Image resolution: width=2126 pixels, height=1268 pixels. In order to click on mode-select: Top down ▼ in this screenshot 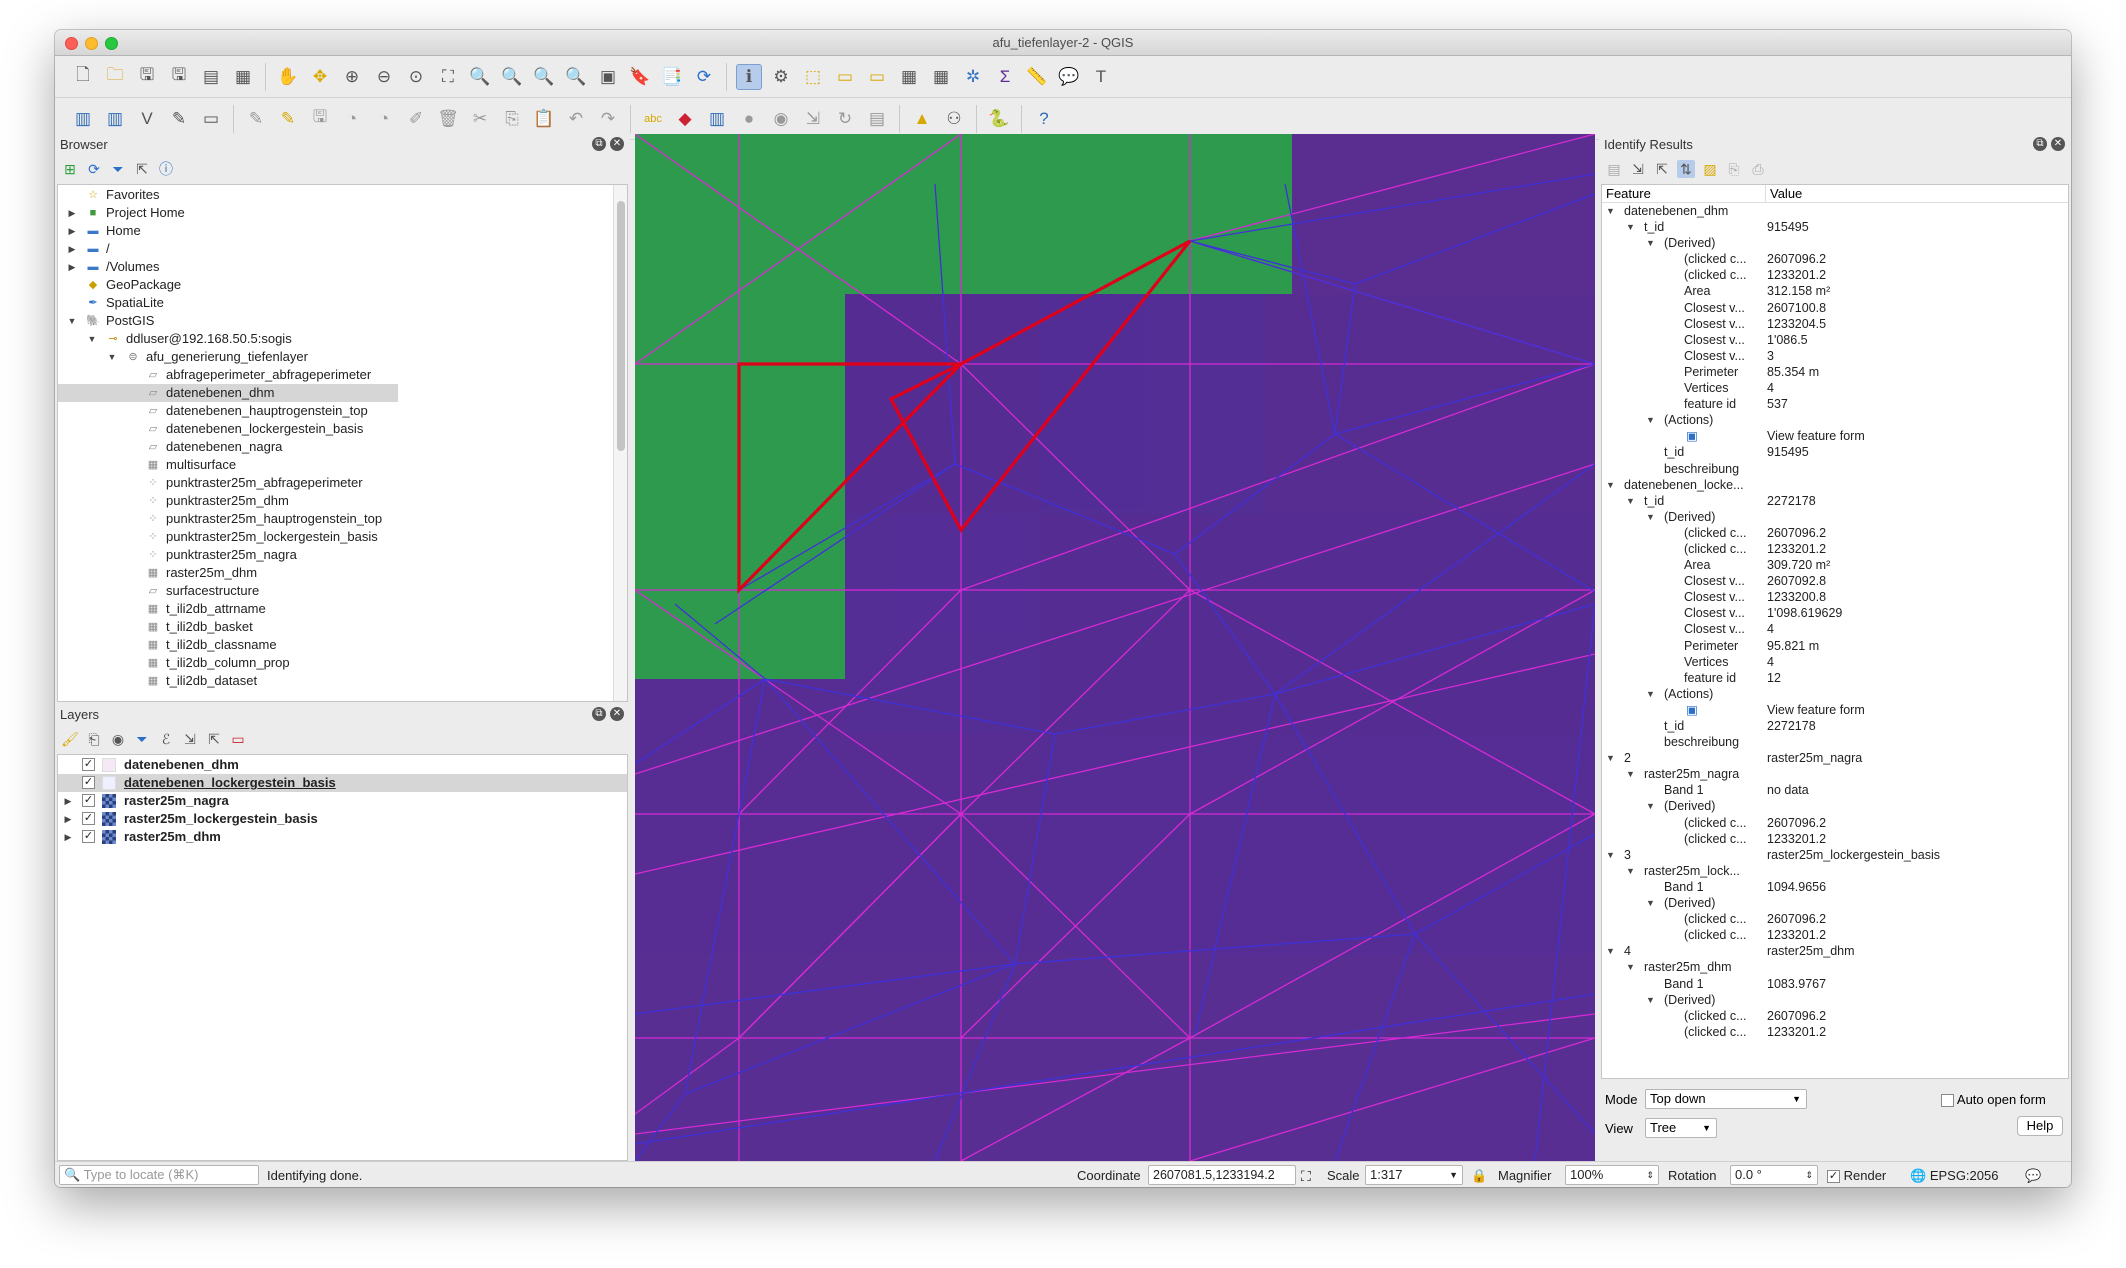, I will do `click(1726, 1099)`.